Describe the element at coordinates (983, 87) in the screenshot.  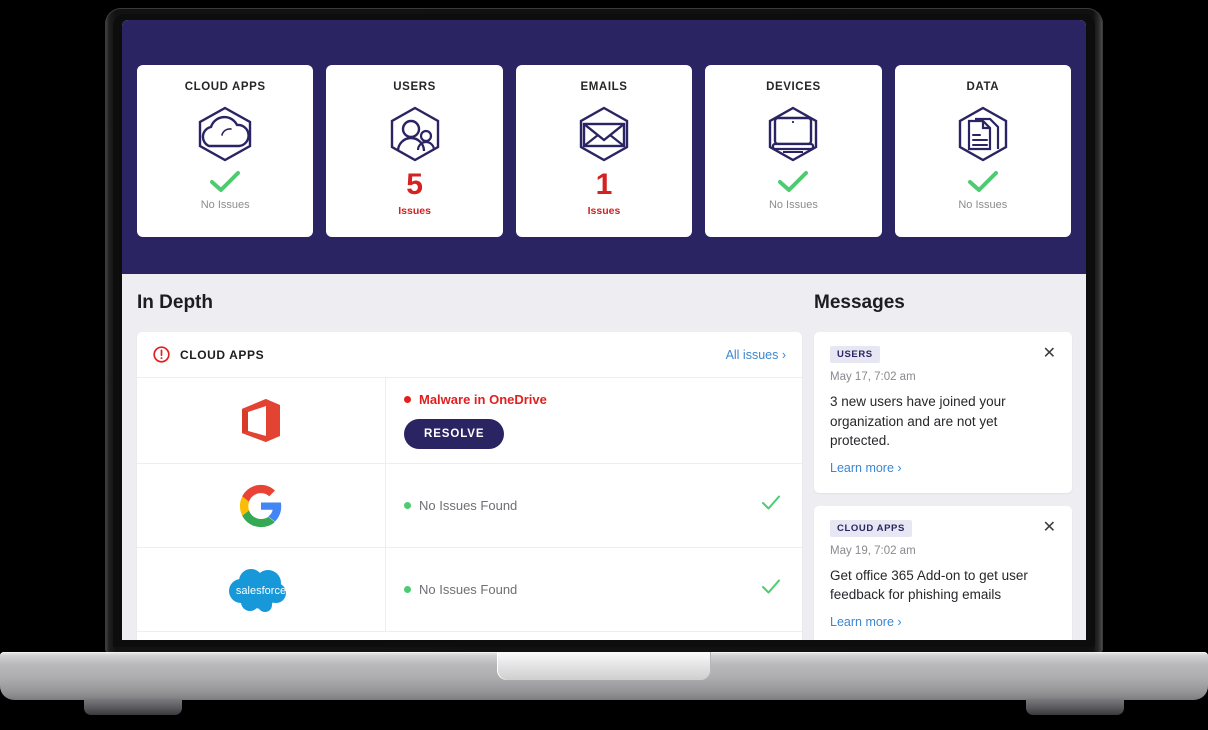
I see `stat-card-title: DATA` at that location.